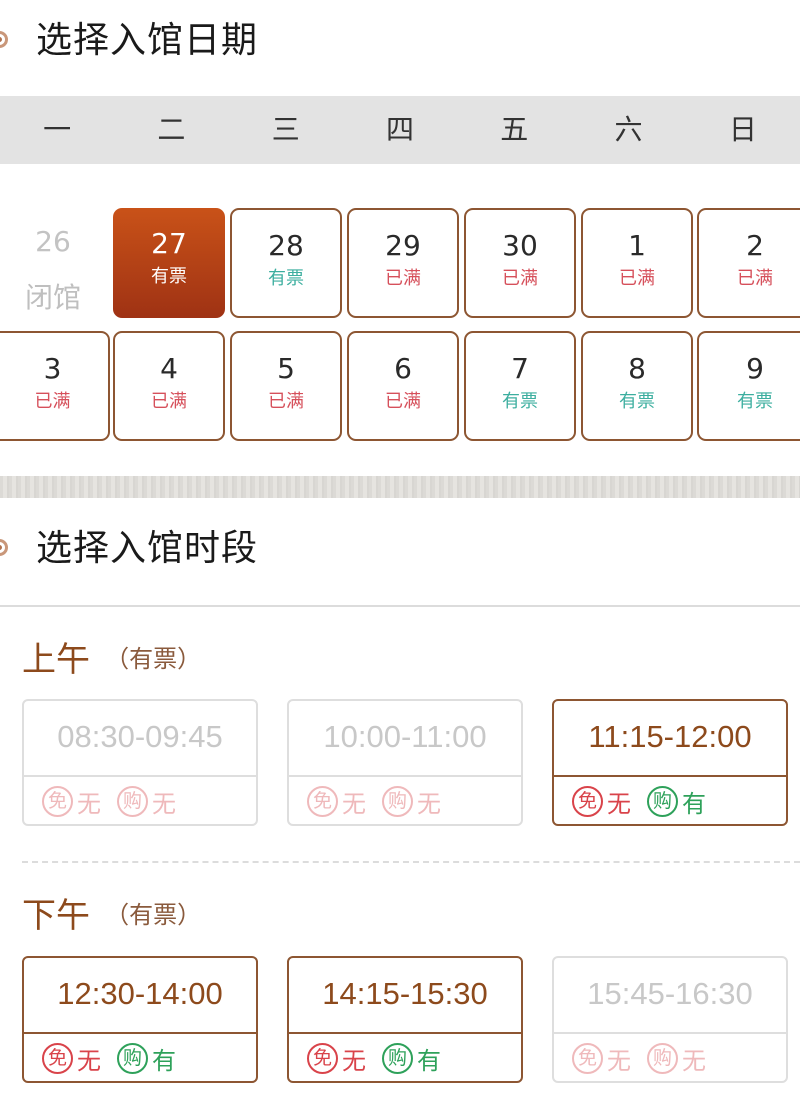  I want to click on date-number: 2, so click(755, 245).